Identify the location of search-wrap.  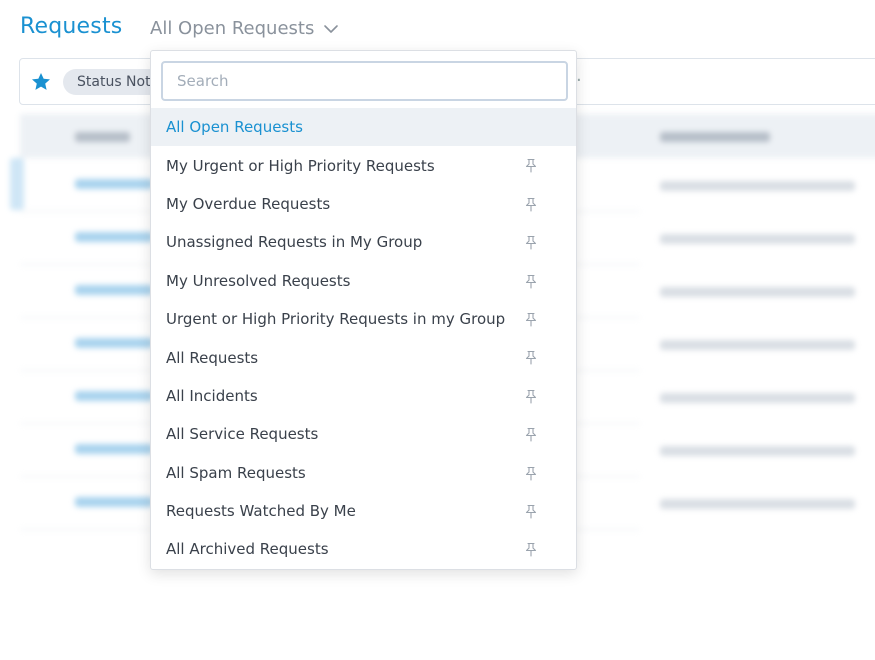
(364, 81).